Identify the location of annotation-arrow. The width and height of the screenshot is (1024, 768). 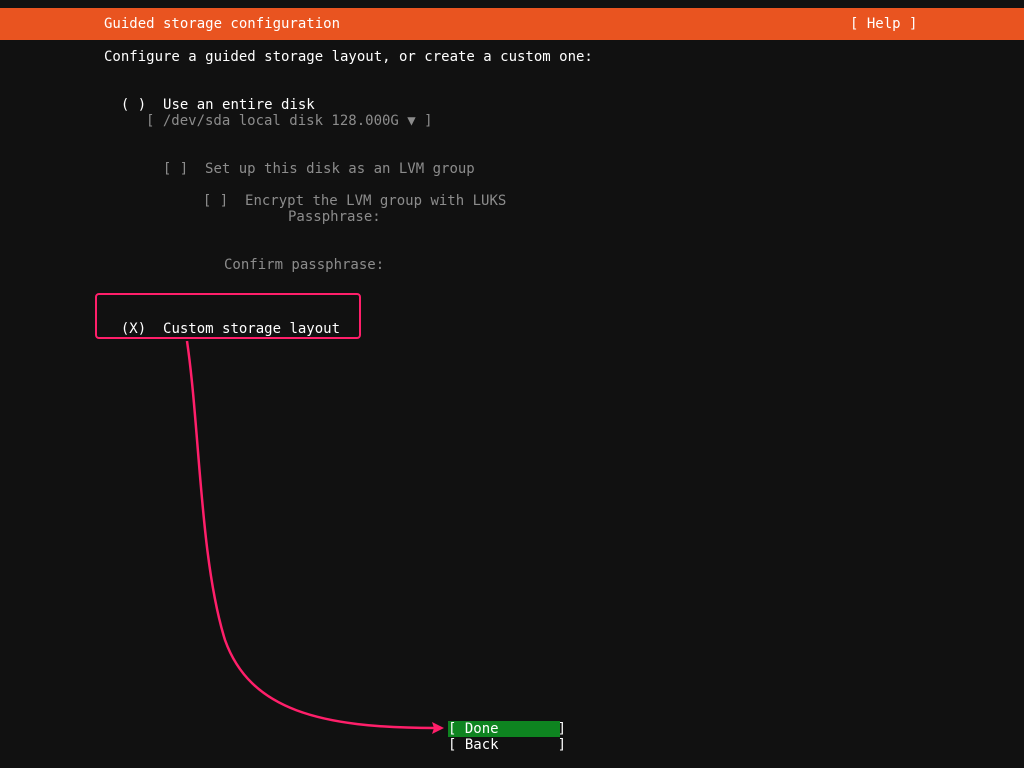
(314, 537).